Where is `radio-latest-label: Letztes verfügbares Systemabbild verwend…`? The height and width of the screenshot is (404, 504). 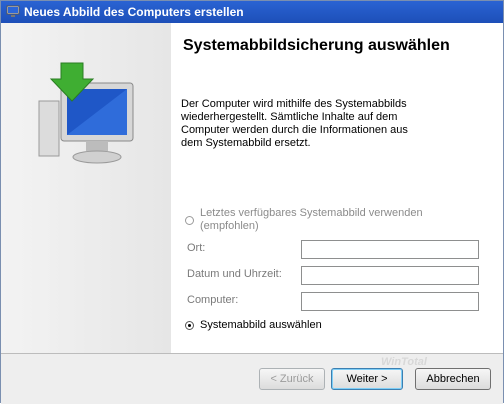
radio-latest-label: Letztes verfügbares Systemabbild verwend… is located at coordinates (311, 219).